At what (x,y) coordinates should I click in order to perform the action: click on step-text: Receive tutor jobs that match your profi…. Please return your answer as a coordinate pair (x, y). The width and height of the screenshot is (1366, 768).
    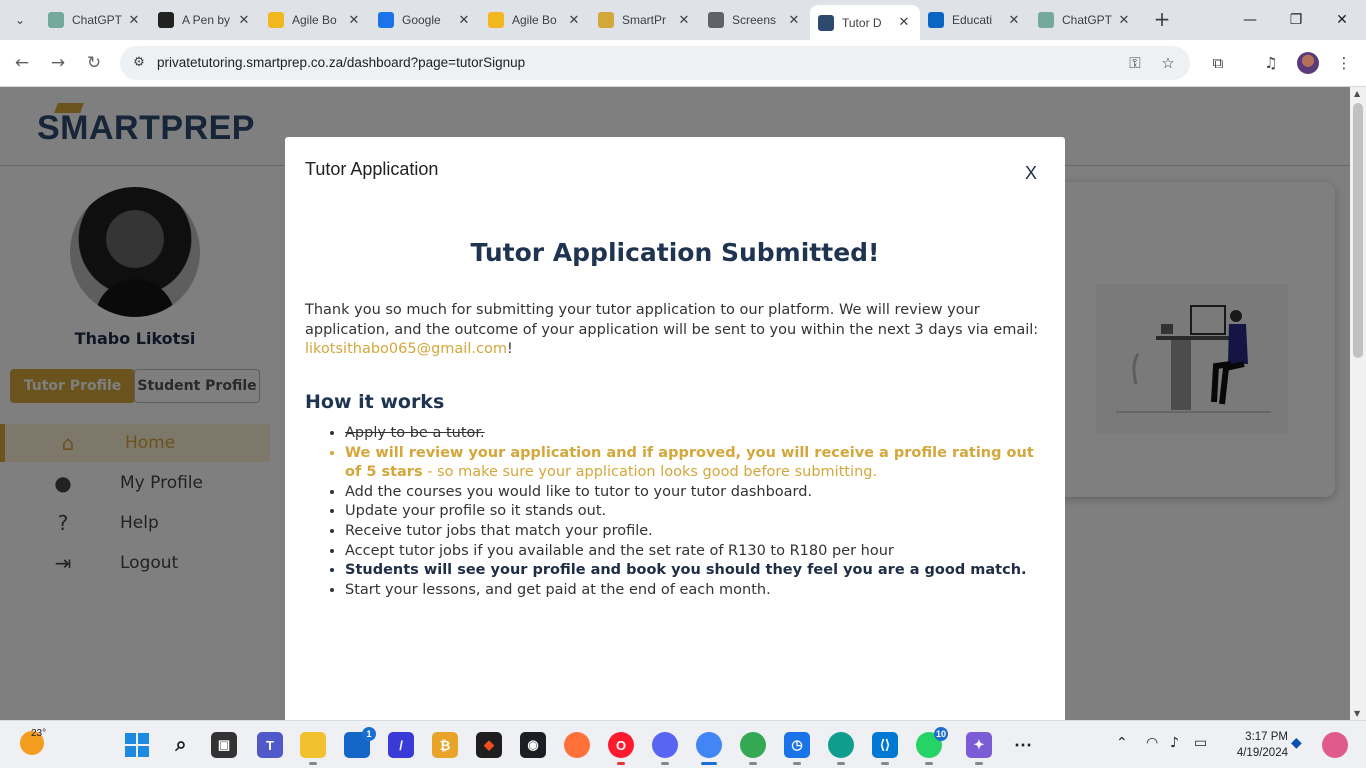
    Looking at the image, I should click on (499, 530).